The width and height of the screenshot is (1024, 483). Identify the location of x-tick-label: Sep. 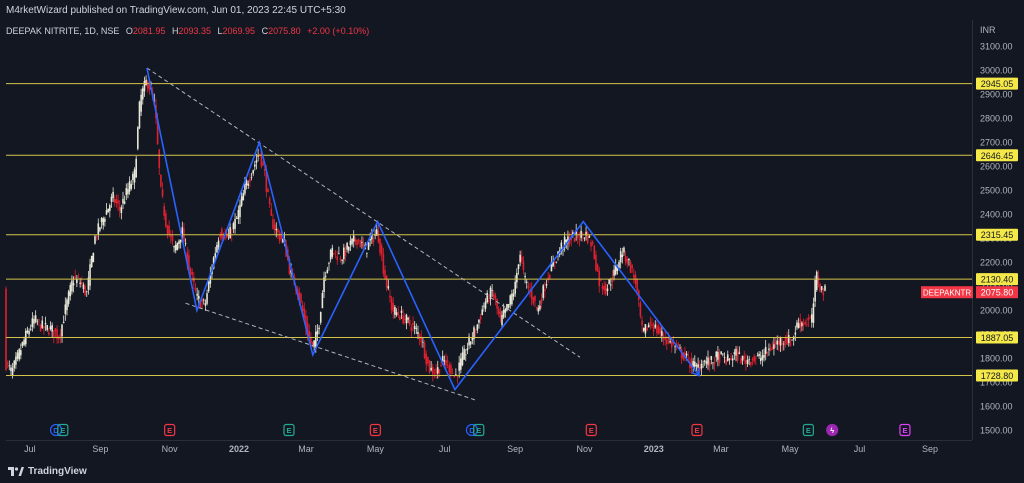
(930, 449).